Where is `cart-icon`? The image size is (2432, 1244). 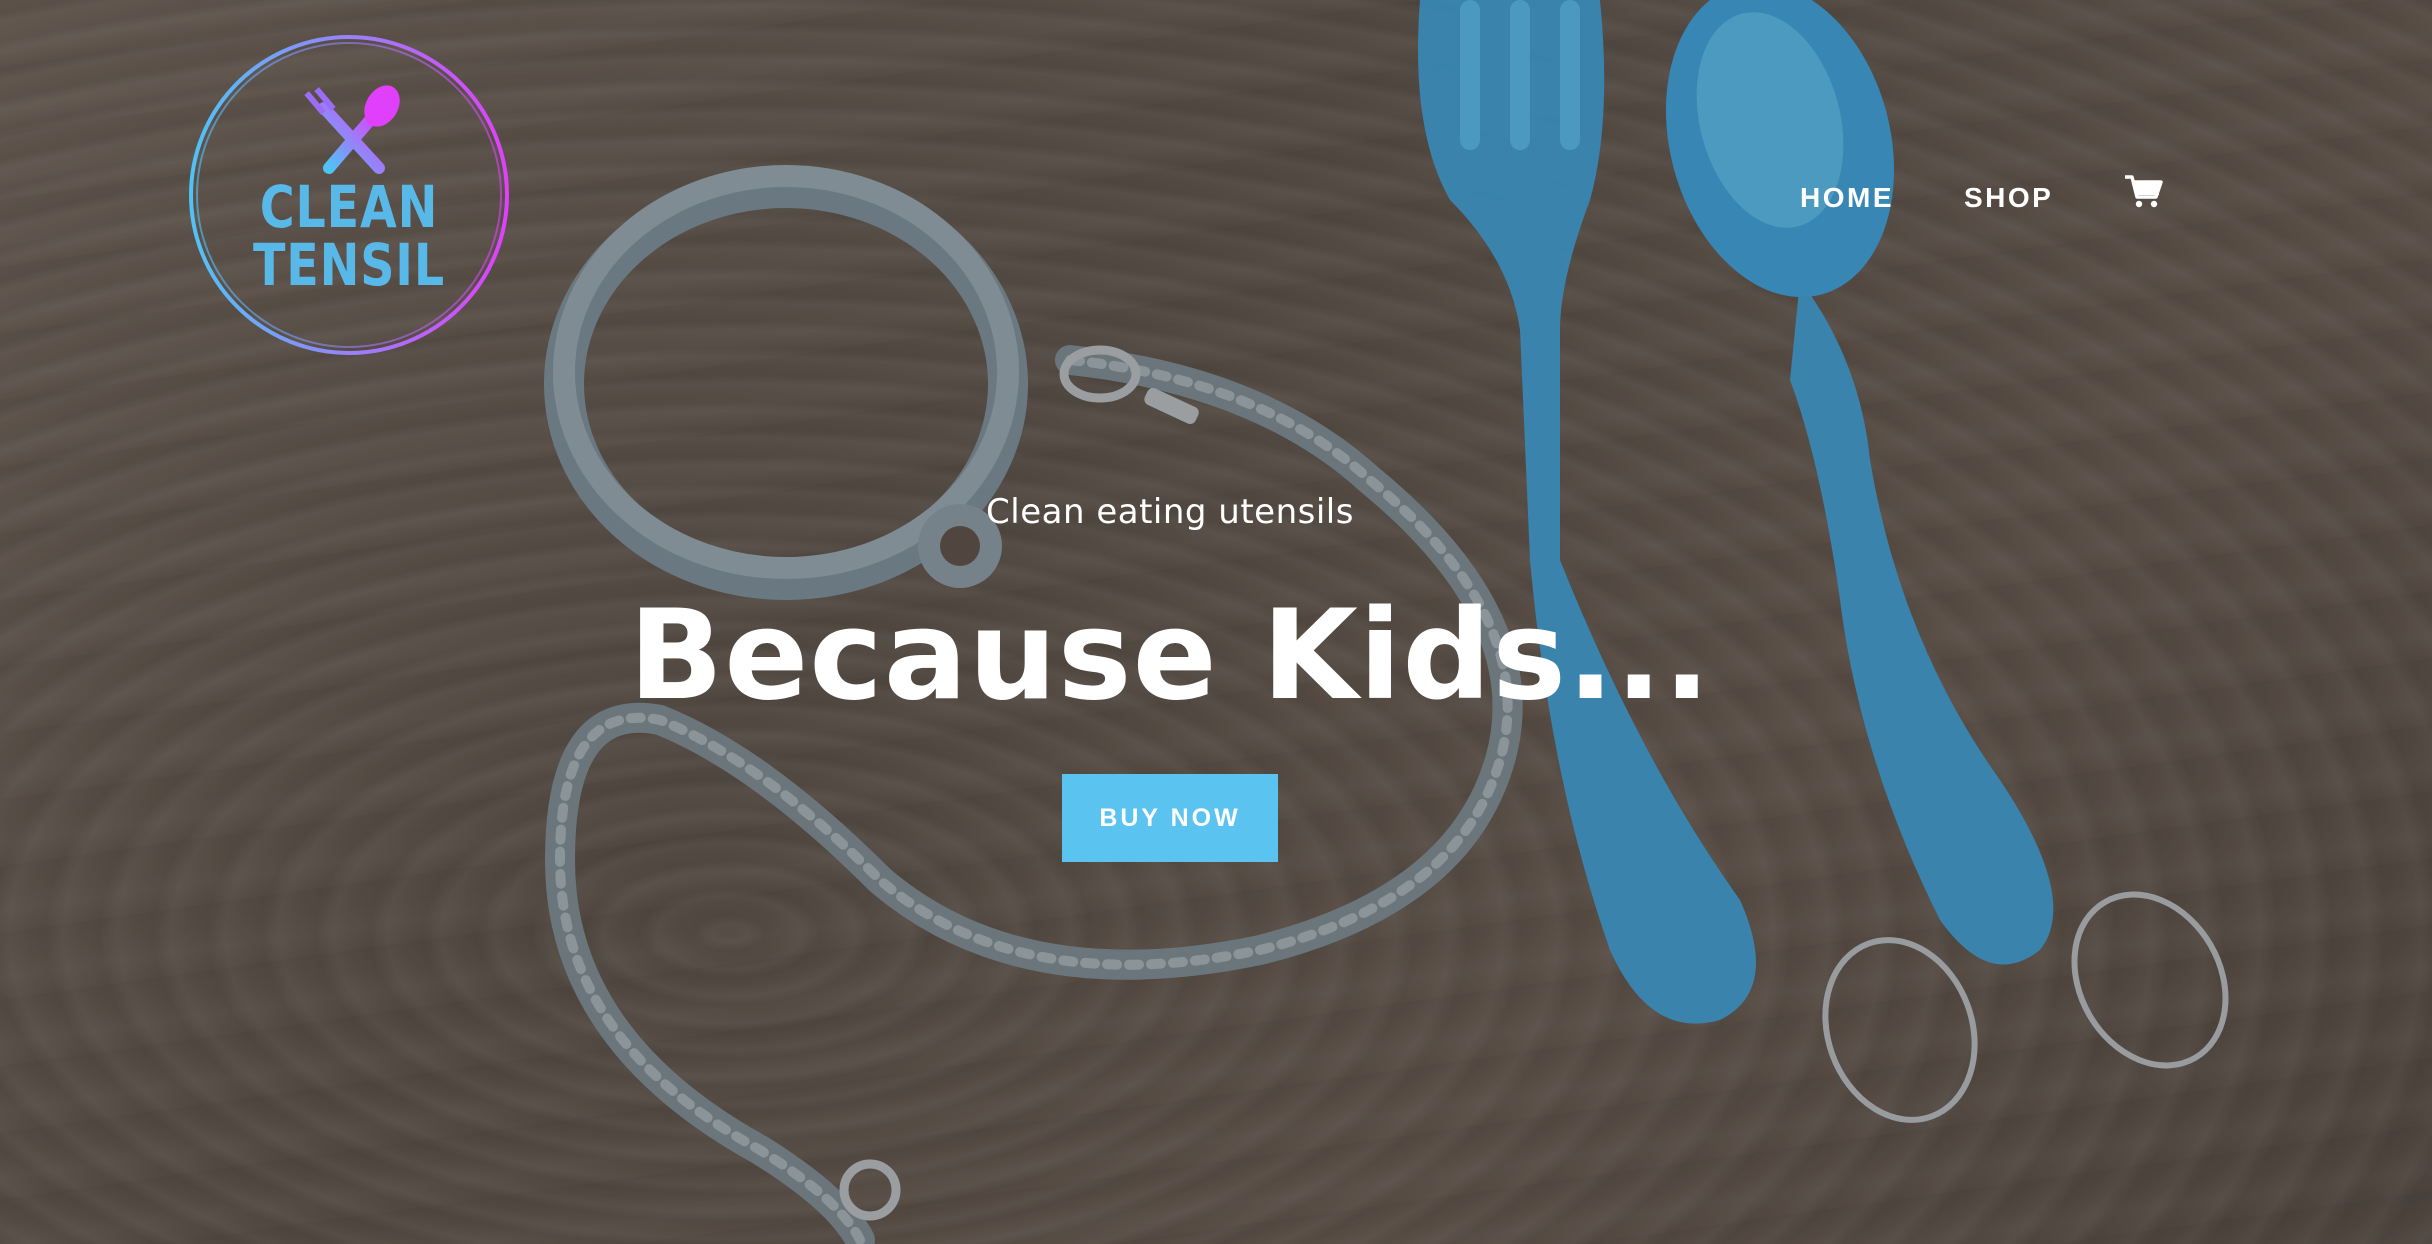 cart-icon is located at coordinates (2143, 191).